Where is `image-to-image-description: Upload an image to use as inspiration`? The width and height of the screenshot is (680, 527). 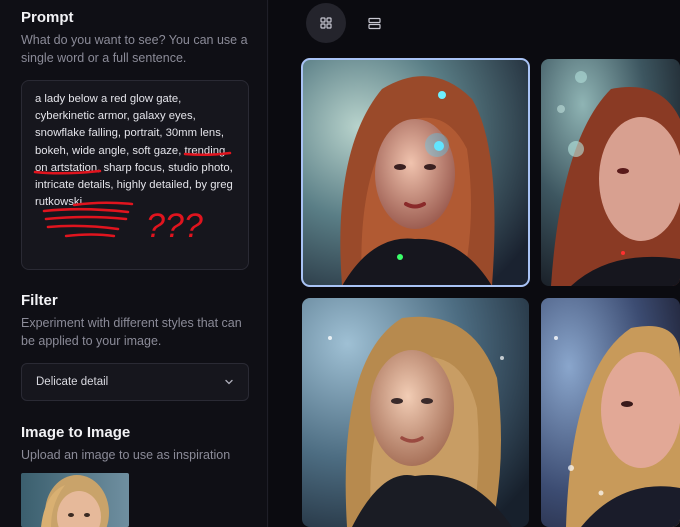
image-to-image-description: Upload an image to use as inspiration is located at coordinates (126, 455).